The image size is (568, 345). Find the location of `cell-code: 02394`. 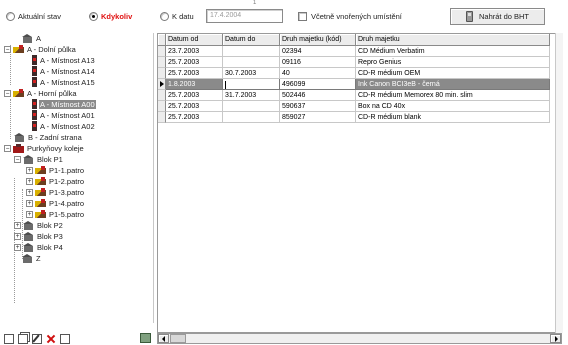

cell-code: 02394 is located at coordinates (318, 51).